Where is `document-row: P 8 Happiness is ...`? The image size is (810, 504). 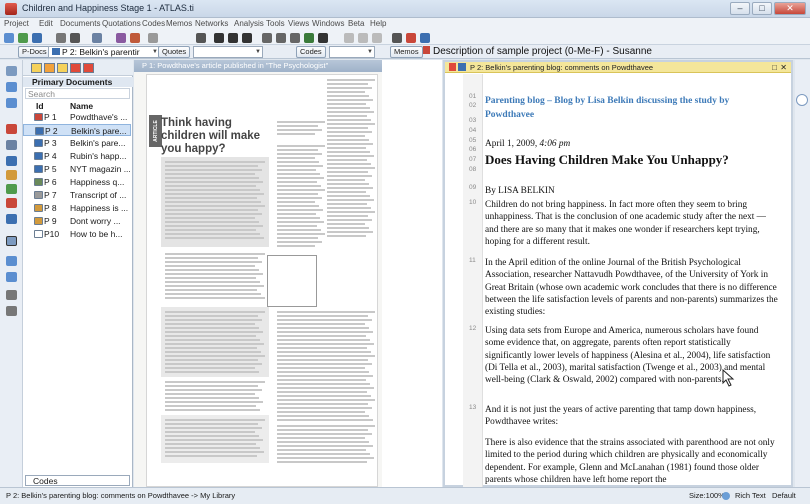
document-row: P 8 Happiness is ... is located at coordinates (77, 208).